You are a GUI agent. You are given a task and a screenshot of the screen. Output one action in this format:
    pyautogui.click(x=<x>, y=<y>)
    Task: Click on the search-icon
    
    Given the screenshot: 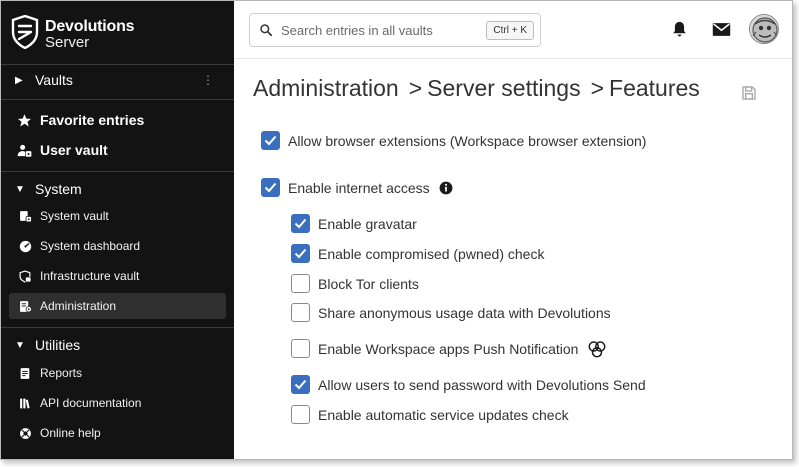 What is the action you would take?
    pyautogui.click(x=266, y=30)
    